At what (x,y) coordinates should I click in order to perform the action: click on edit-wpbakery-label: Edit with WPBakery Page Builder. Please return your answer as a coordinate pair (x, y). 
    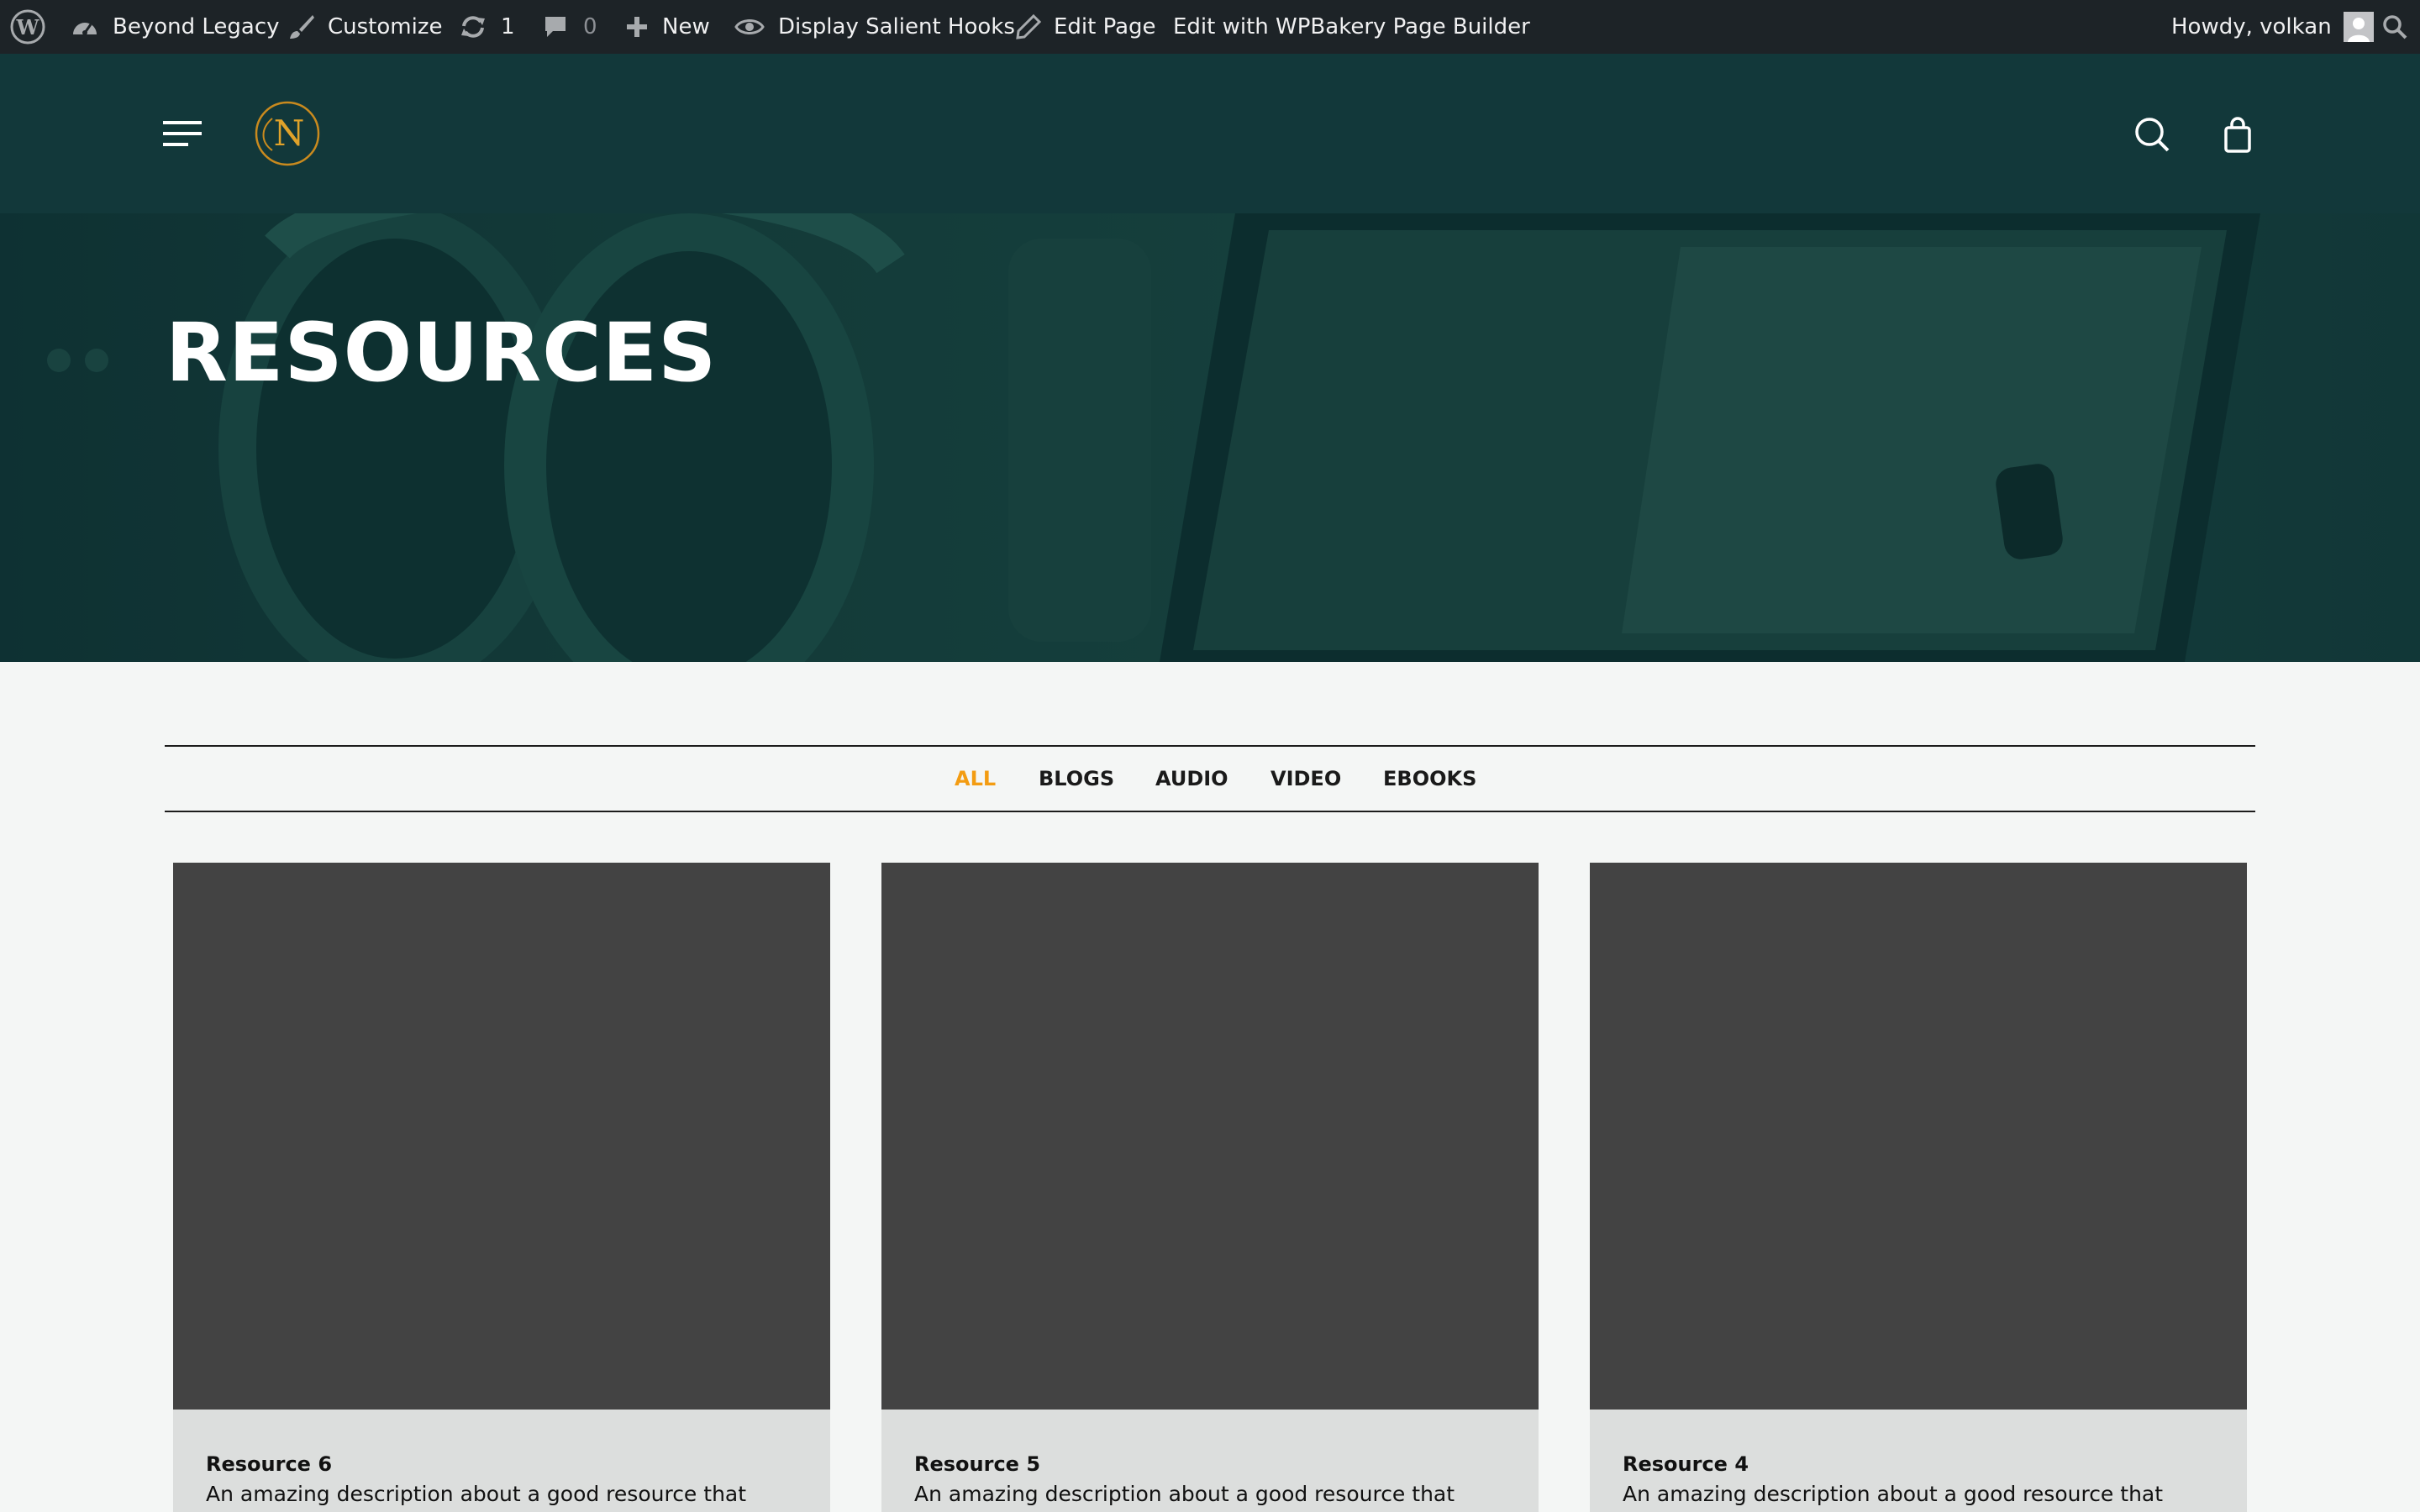
    Looking at the image, I should click on (1351, 26).